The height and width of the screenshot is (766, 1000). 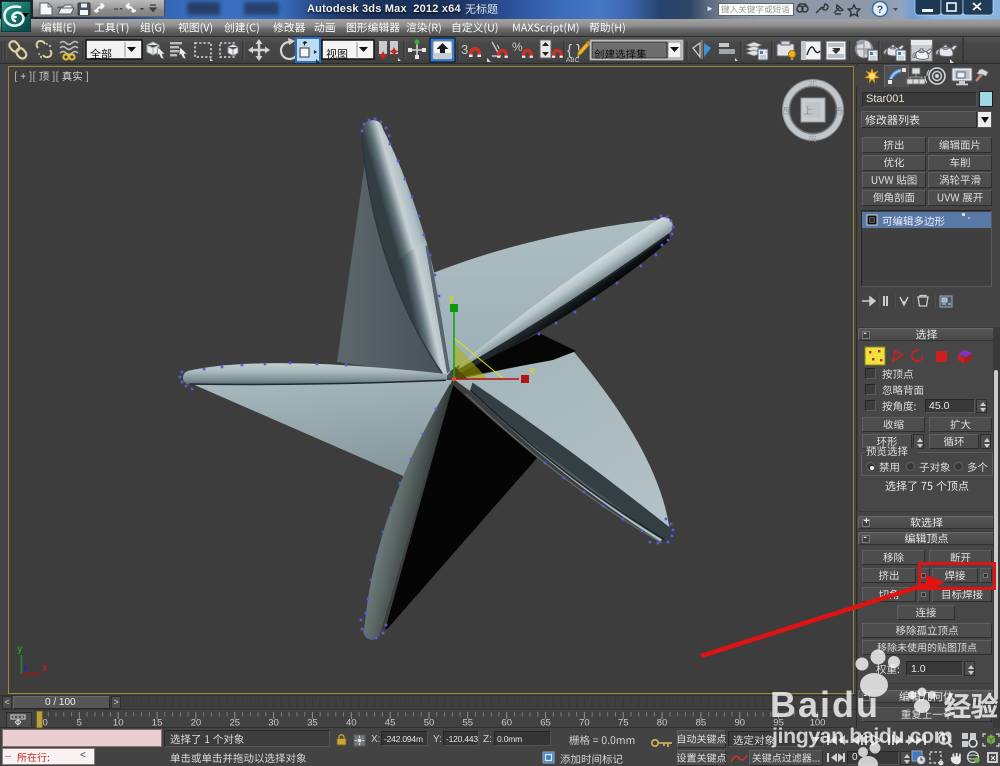 What do you see at coordinates (118, 723) in the screenshot?
I see `svg-text: 10` at bounding box center [118, 723].